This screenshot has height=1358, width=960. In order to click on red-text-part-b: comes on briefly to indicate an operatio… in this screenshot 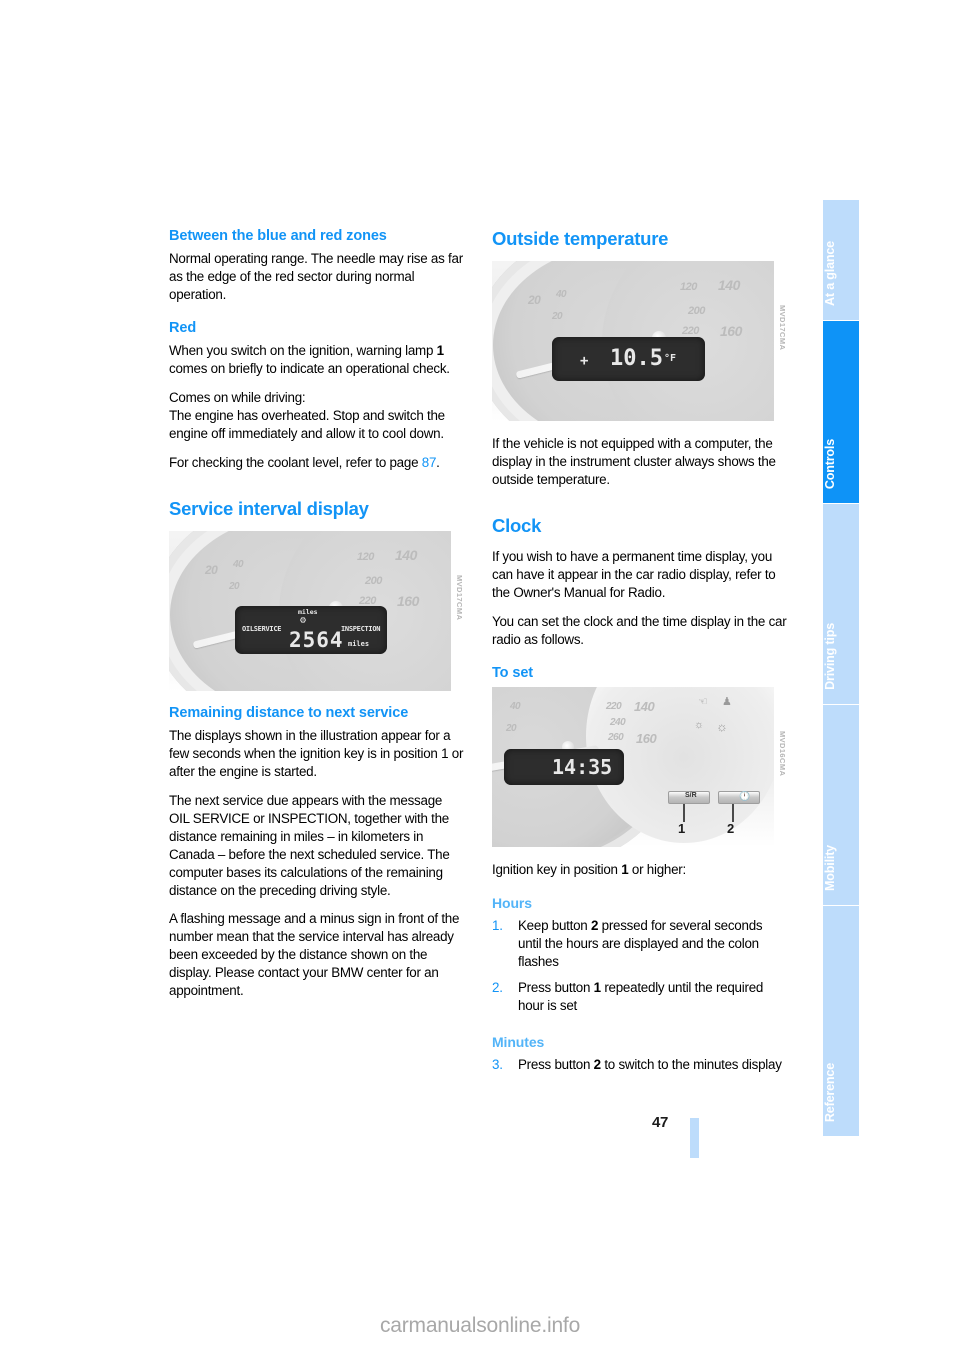, I will do `click(309, 369)`.